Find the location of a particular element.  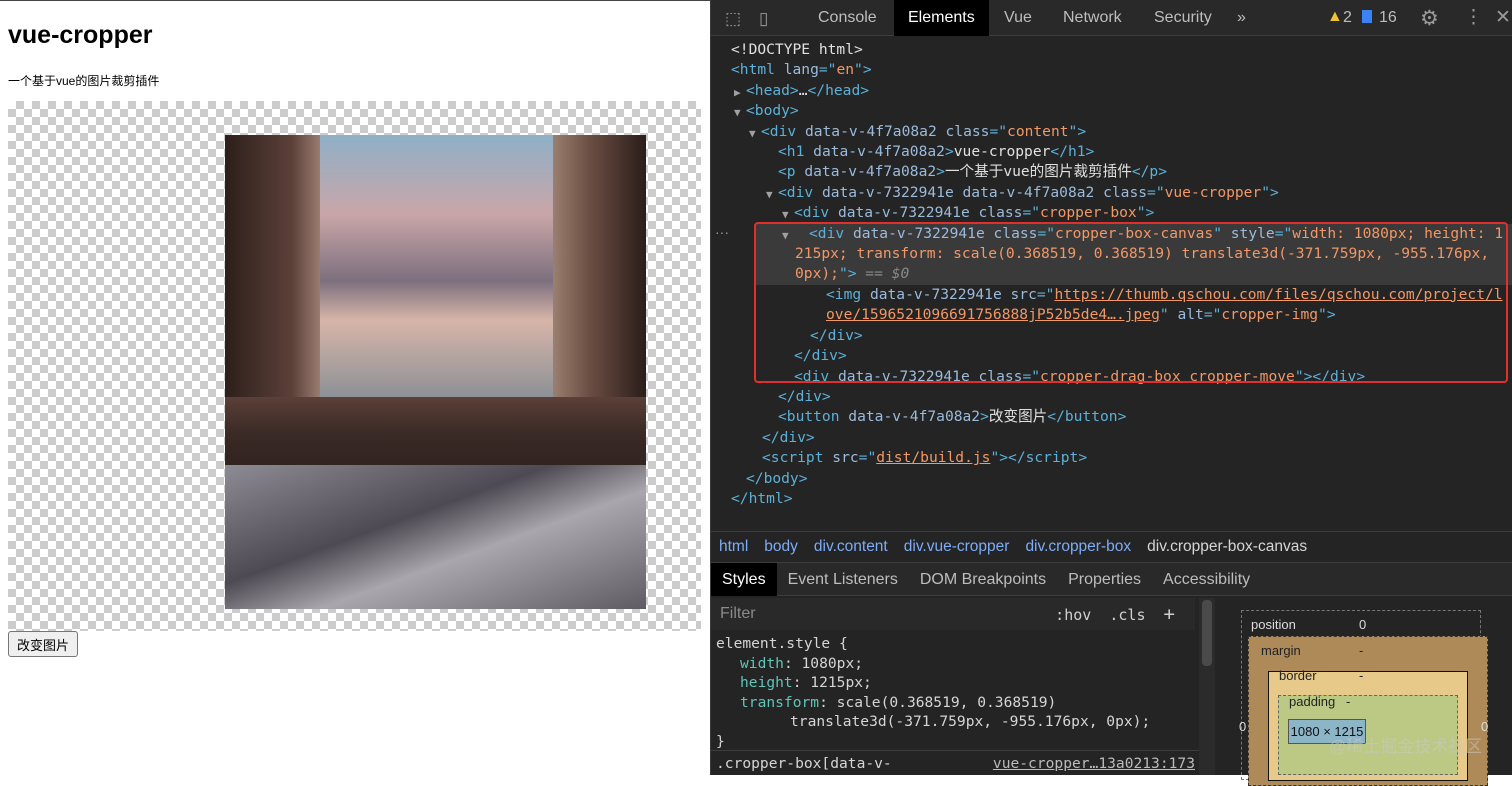

tab-accessibility: Accessibility is located at coordinates (1206, 579).